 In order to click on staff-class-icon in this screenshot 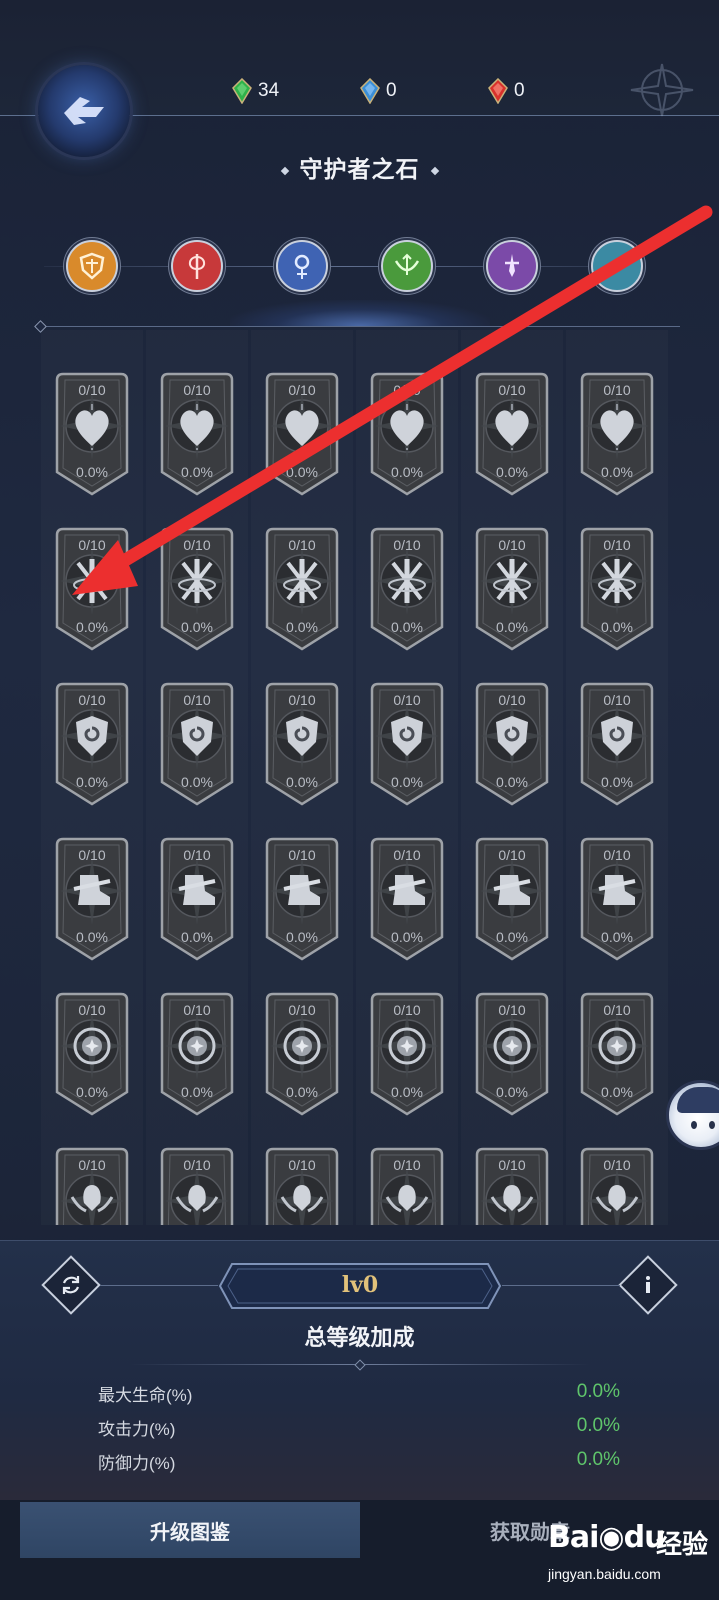, I will do `click(302, 266)`.